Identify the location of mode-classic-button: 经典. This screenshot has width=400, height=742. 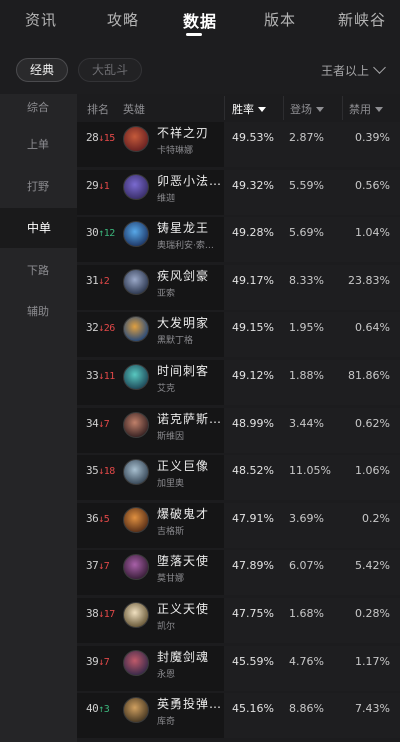
(42, 70).